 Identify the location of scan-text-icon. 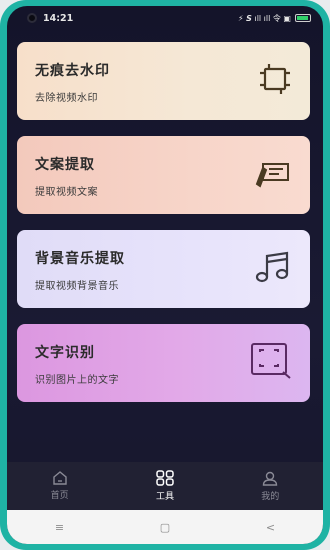
(271, 363).